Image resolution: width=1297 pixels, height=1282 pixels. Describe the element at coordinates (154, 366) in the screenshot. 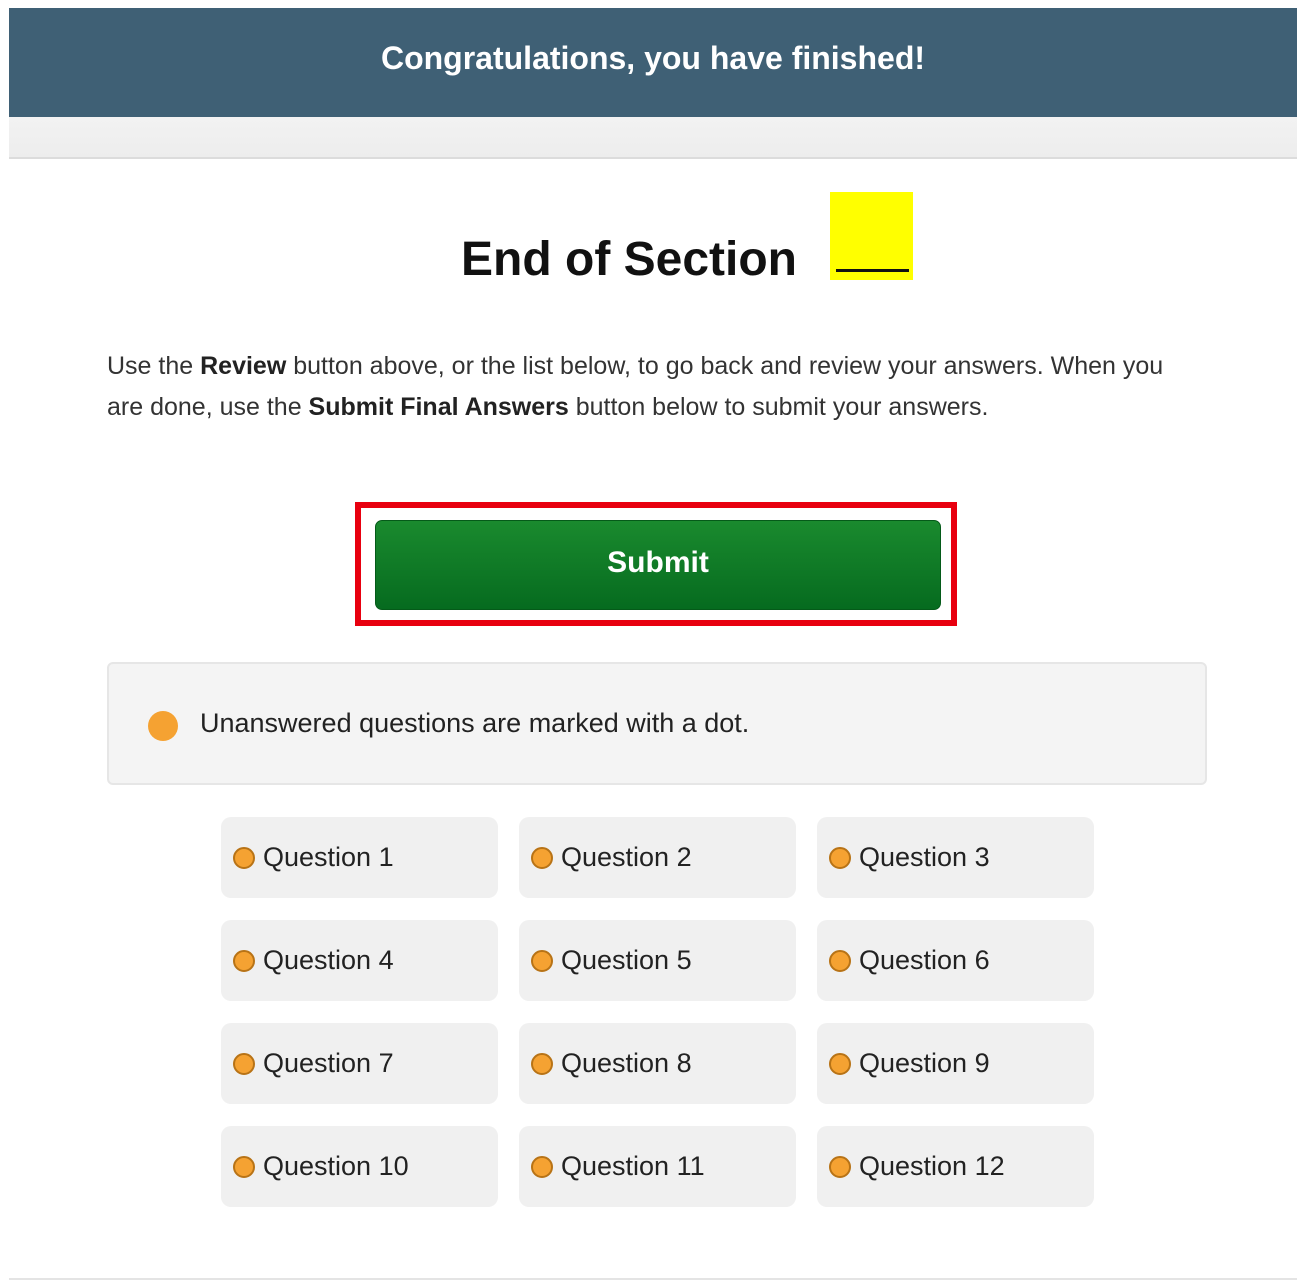

I see `instructions-part-1: Use the` at that location.